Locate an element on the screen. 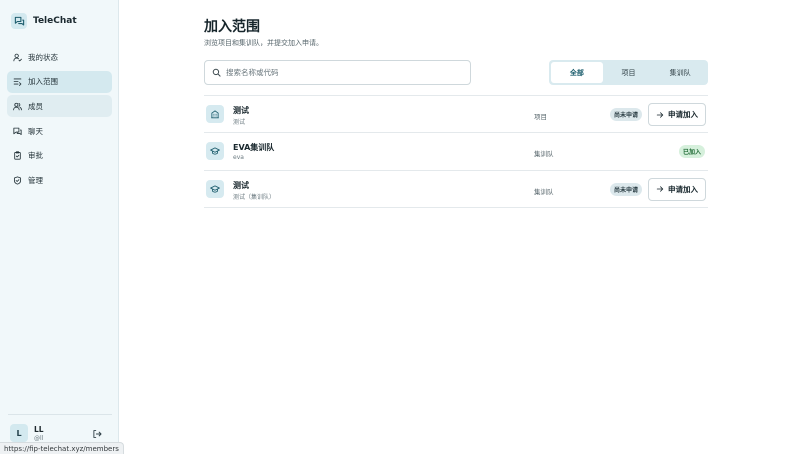 The height and width of the screenshot is (454, 800). sidebar-item-label: 管理 is located at coordinates (35, 180).